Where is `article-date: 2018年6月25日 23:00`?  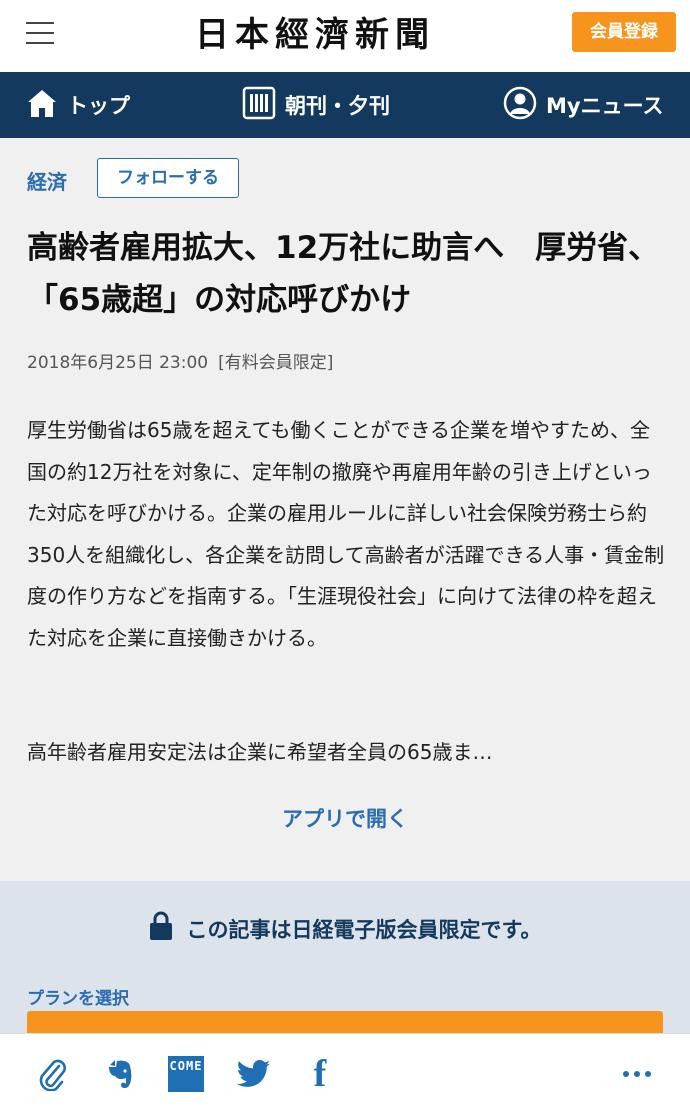 article-date: 2018年6月25日 23:00 is located at coordinates (118, 363).